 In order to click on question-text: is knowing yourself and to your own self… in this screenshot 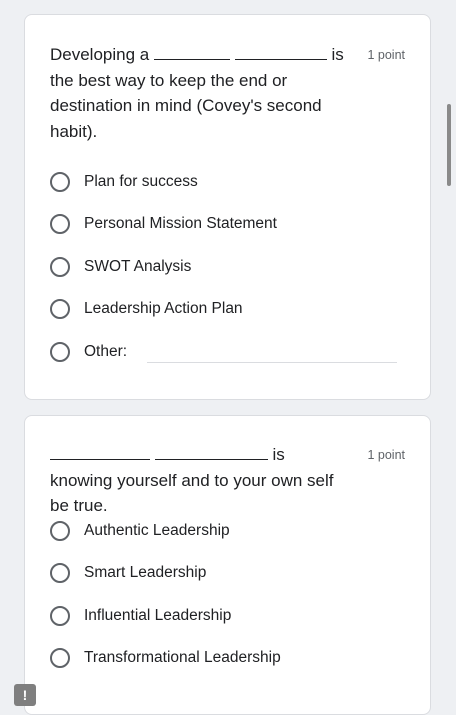, I will do `click(200, 480)`.